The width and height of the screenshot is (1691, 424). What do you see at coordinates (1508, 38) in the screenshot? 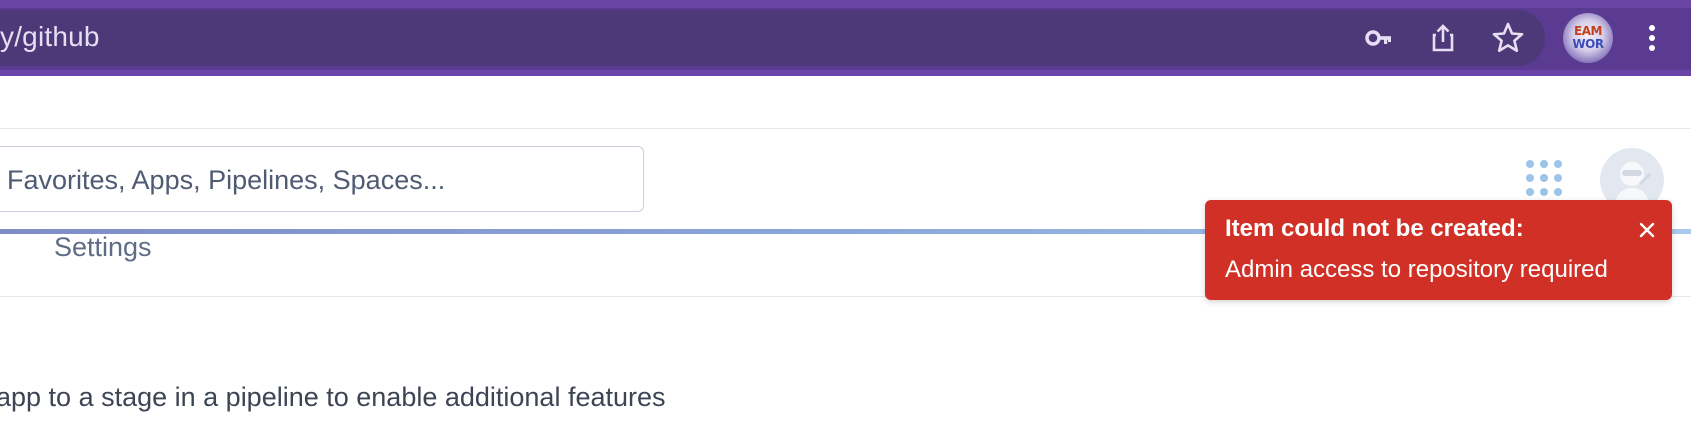
I see `star-icon` at bounding box center [1508, 38].